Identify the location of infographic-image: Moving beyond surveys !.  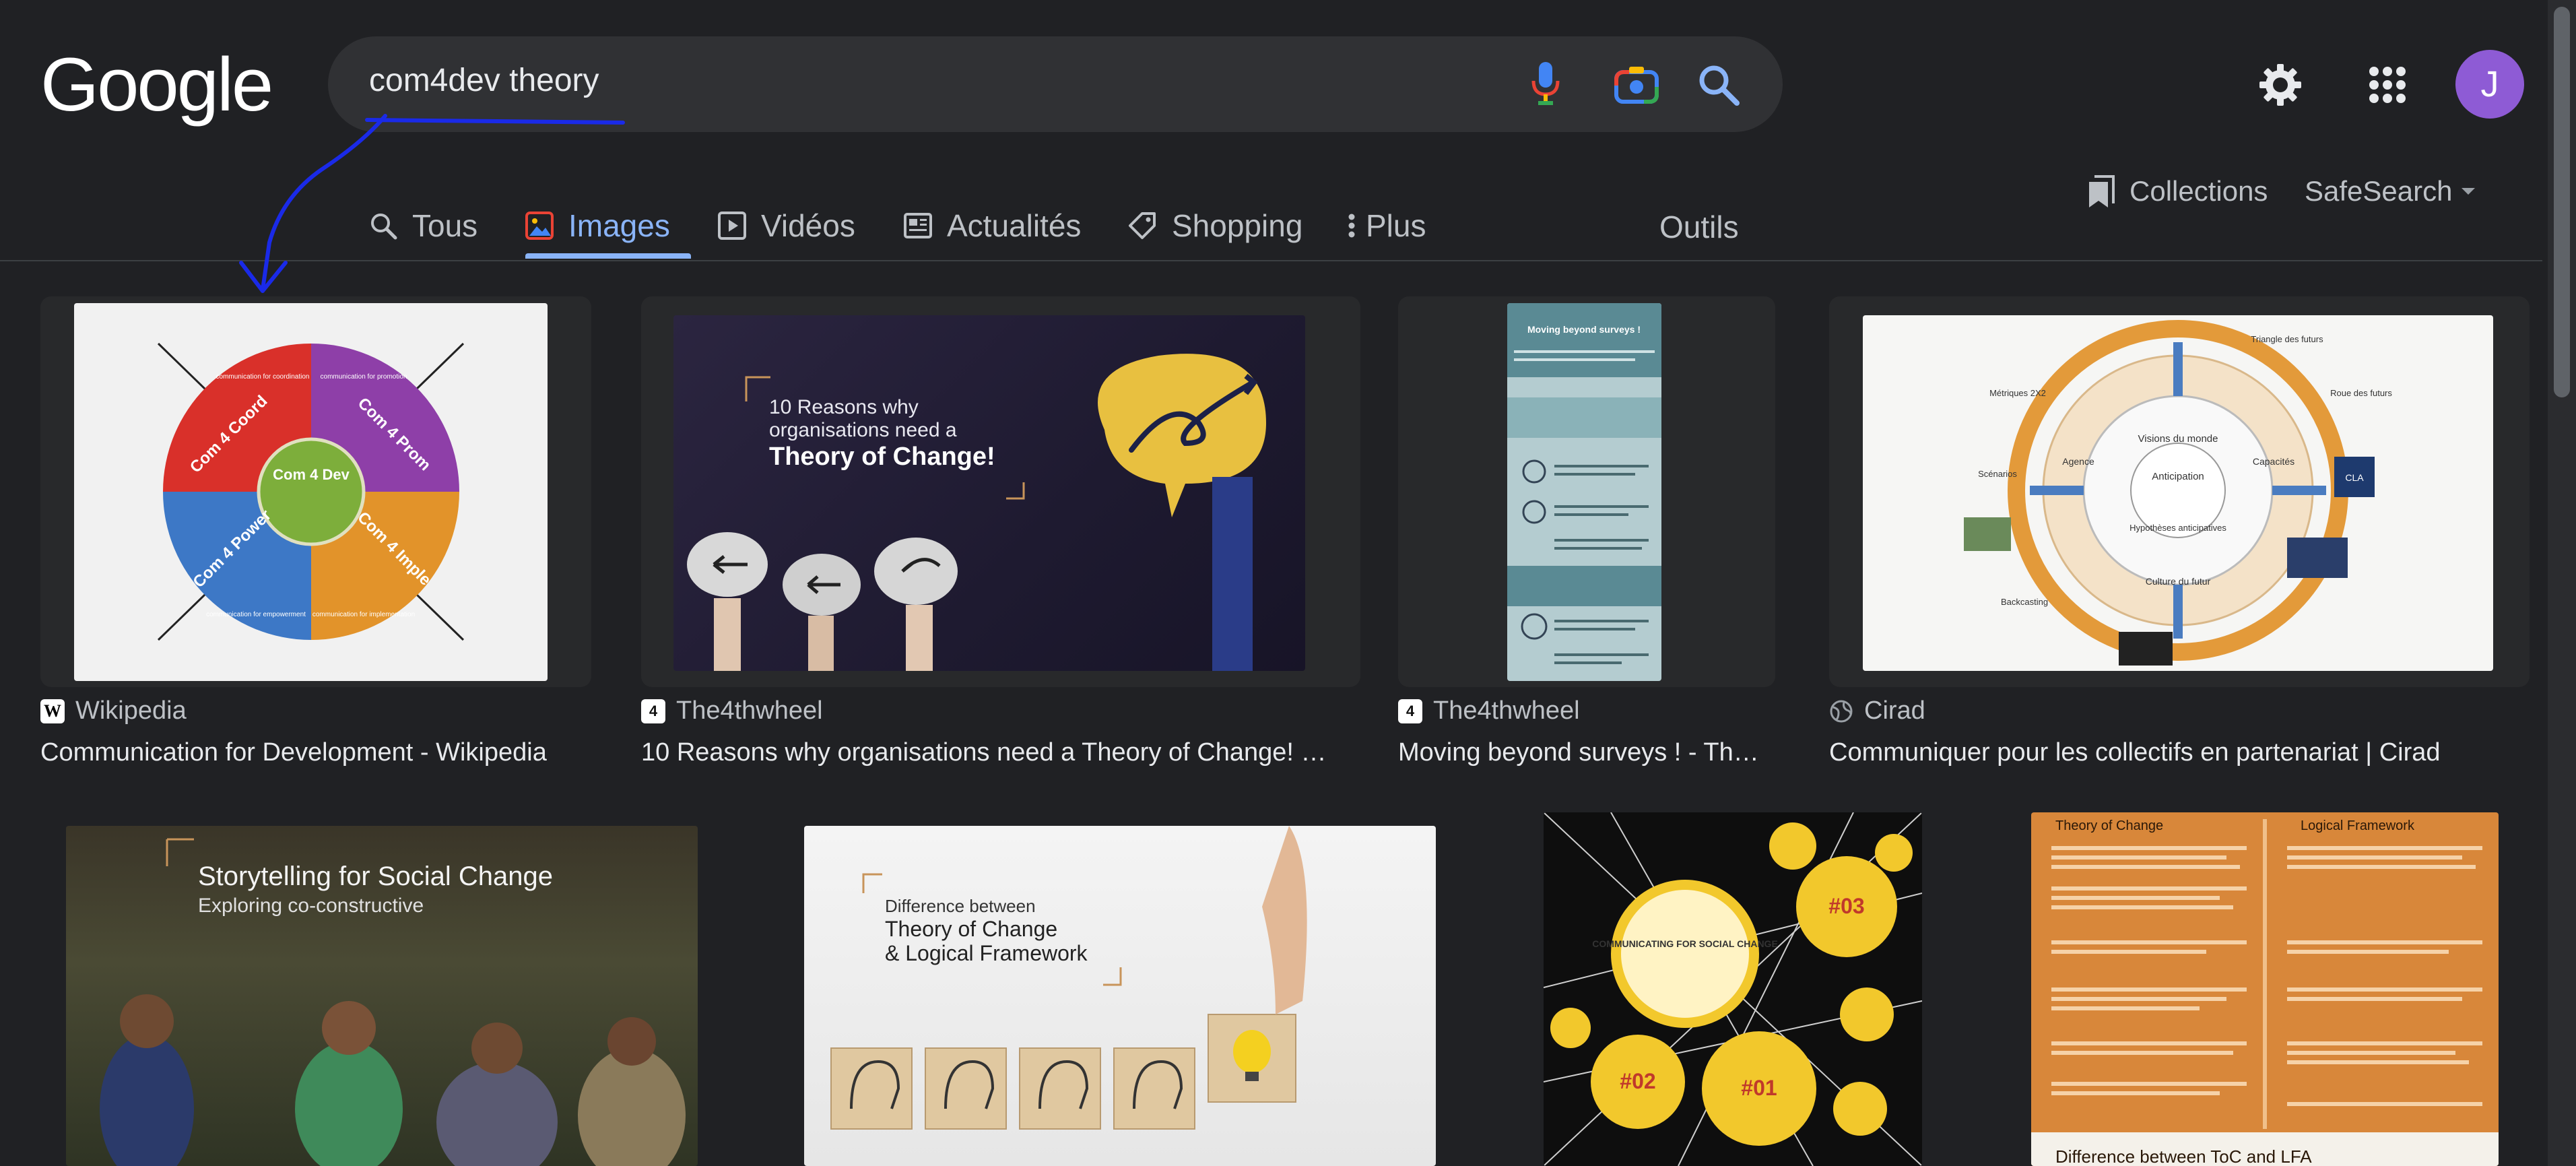
(1584, 483).